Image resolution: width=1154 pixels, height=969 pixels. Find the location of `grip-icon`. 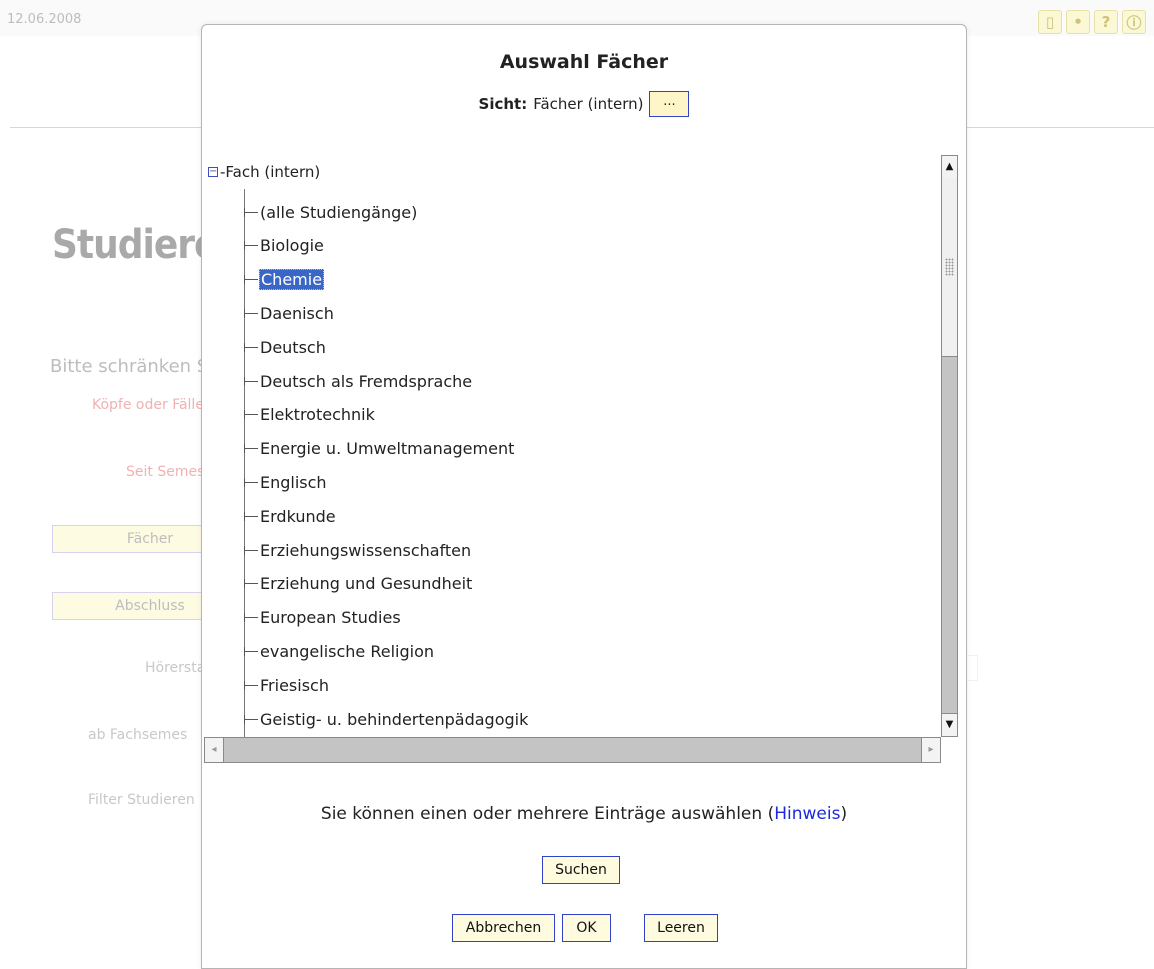

grip-icon is located at coordinates (949, 267).